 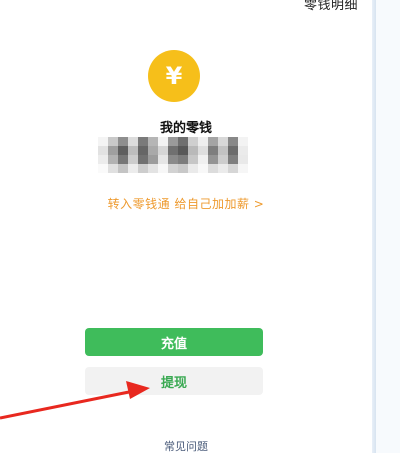 What do you see at coordinates (186, 203) in the screenshot?
I see `transfer-to-lingqiantong-link: 转入零钱通 给自己加加薪 >` at bounding box center [186, 203].